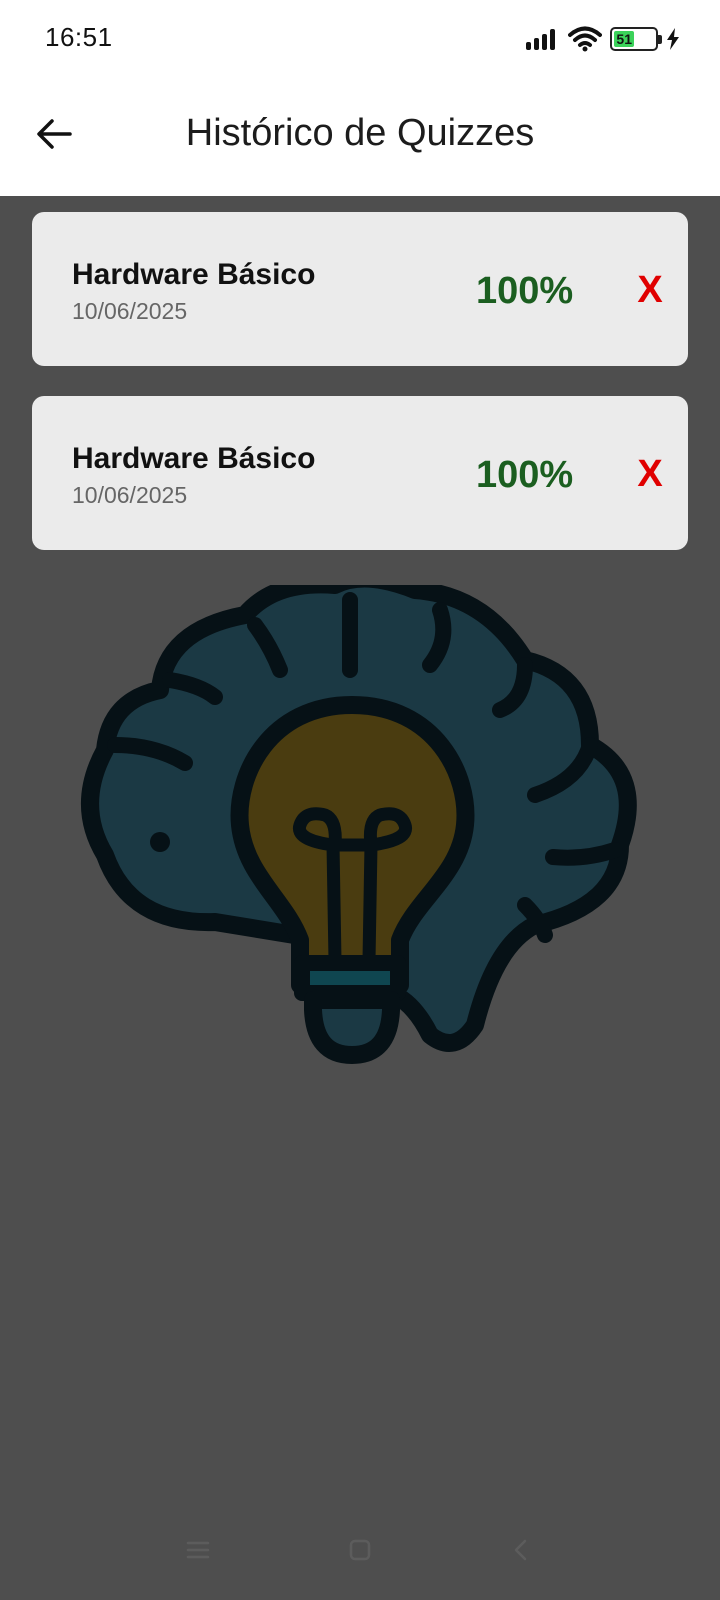 The image size is (720, 1600). I want to click on nav-menu-button, so click(198, 1550).